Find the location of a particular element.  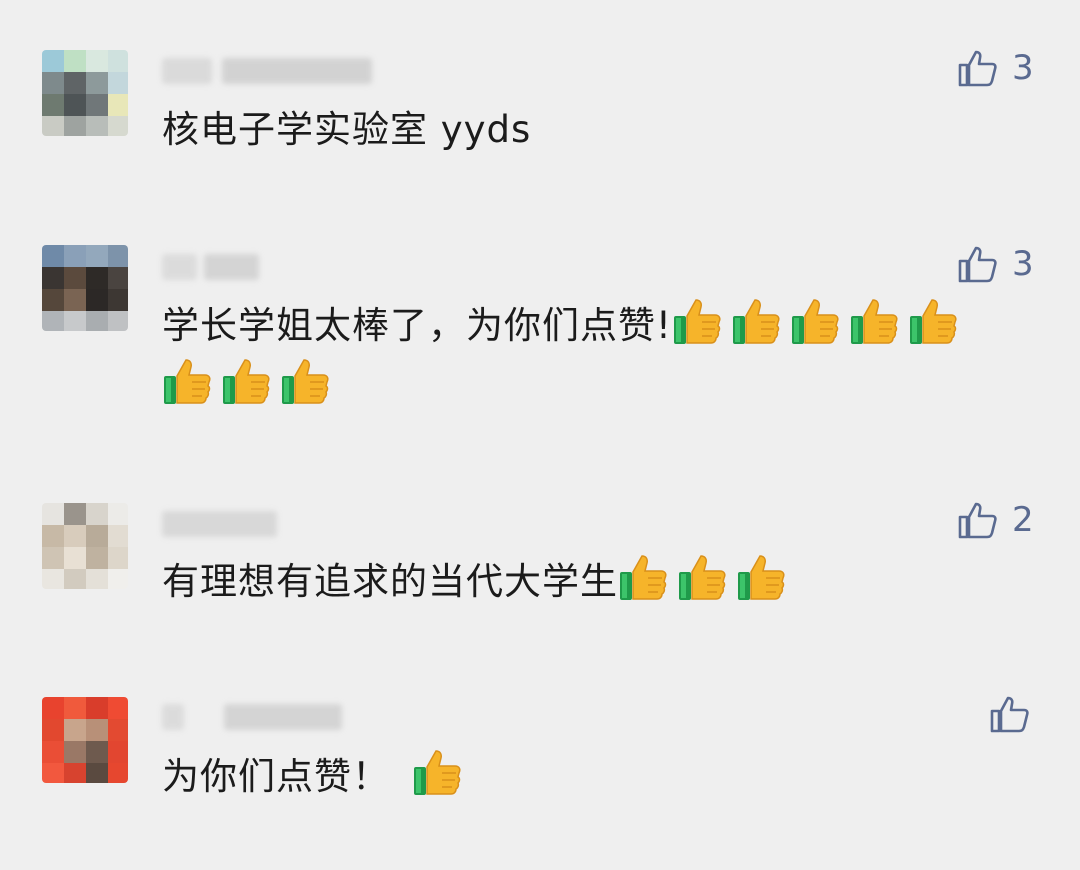

like-button is located at coordinates (1016, 714).